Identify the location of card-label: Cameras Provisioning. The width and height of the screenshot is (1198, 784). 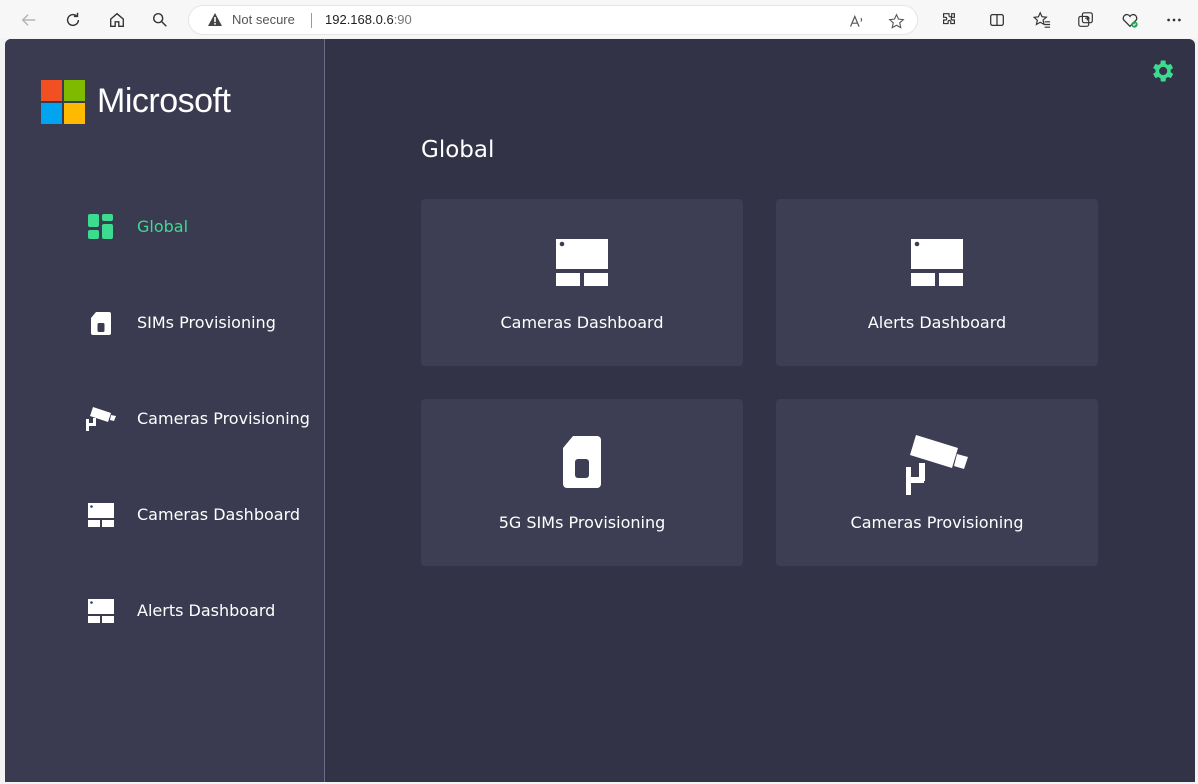
(937, 522).